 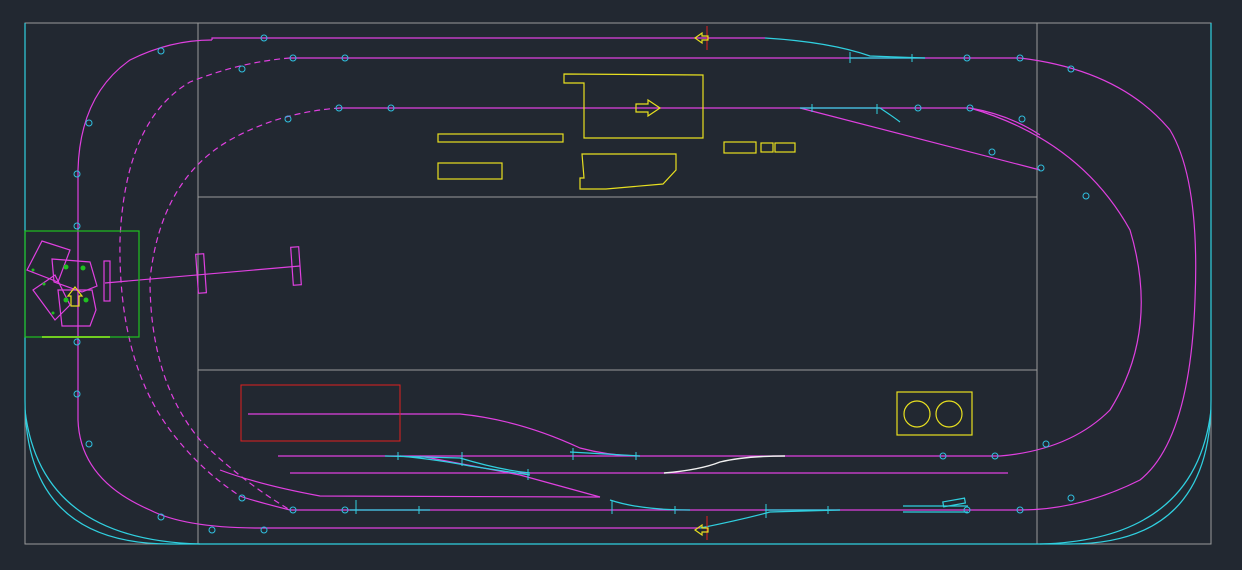 What do you see at coordinates (1005, 121) in the screenshot?
I see `track-branch-right` at bounding box center [1005, 121].